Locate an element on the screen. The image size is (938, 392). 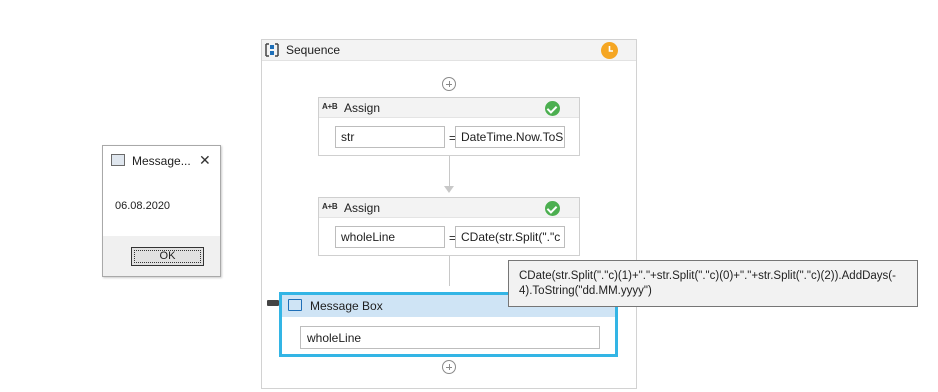
assign-to-field: str is located at coordinates (390, 137).